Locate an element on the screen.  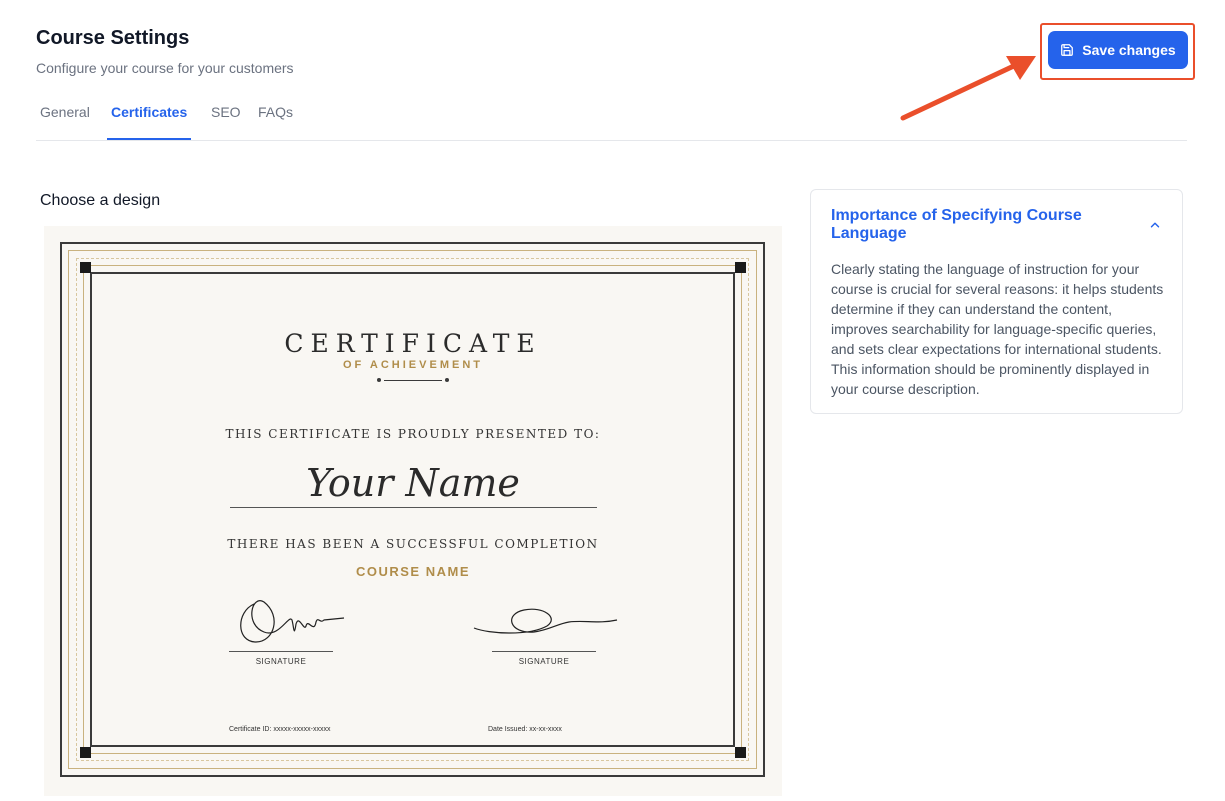
save-button-label: Save changes is located at coordinates (1129, 50).